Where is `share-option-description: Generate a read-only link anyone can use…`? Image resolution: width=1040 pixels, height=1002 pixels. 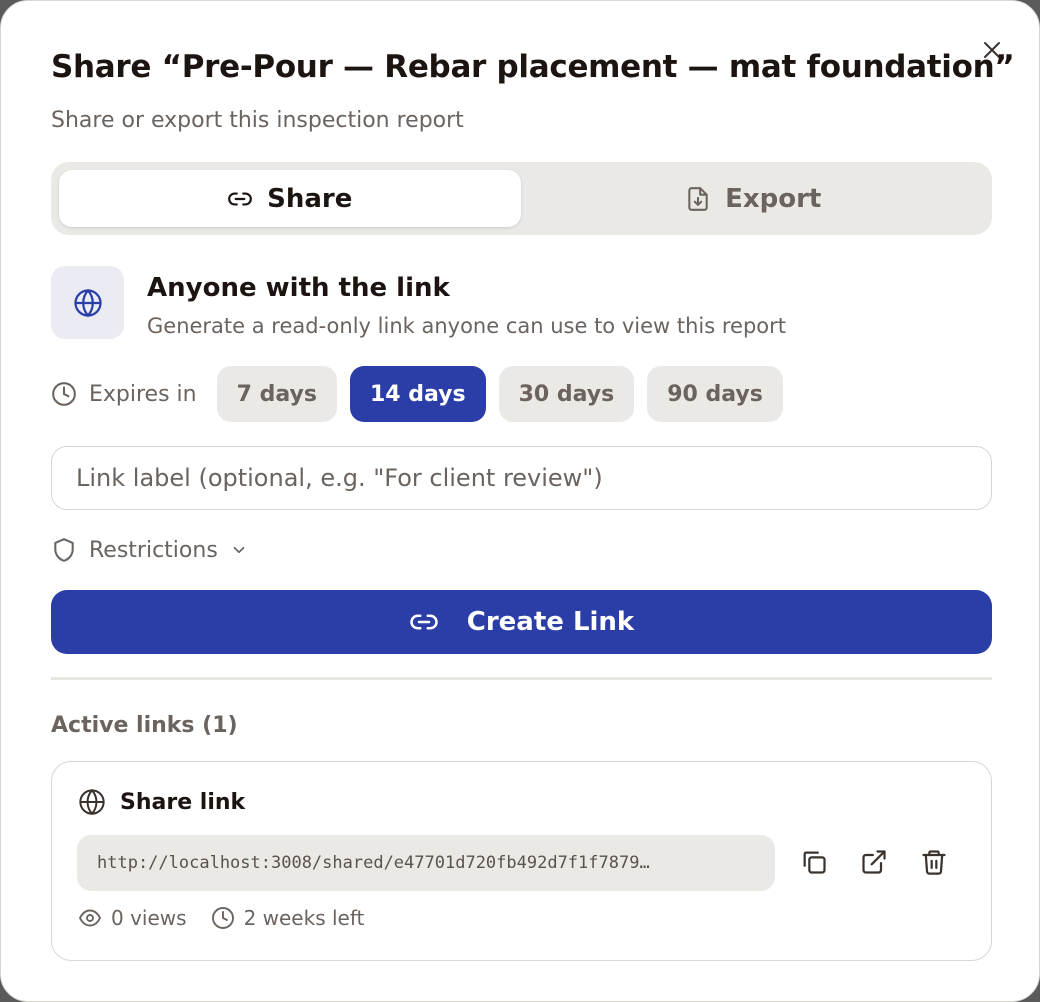 share-option-description: Generate a read-only link anyone can use… is located at coordinates (466, 326).